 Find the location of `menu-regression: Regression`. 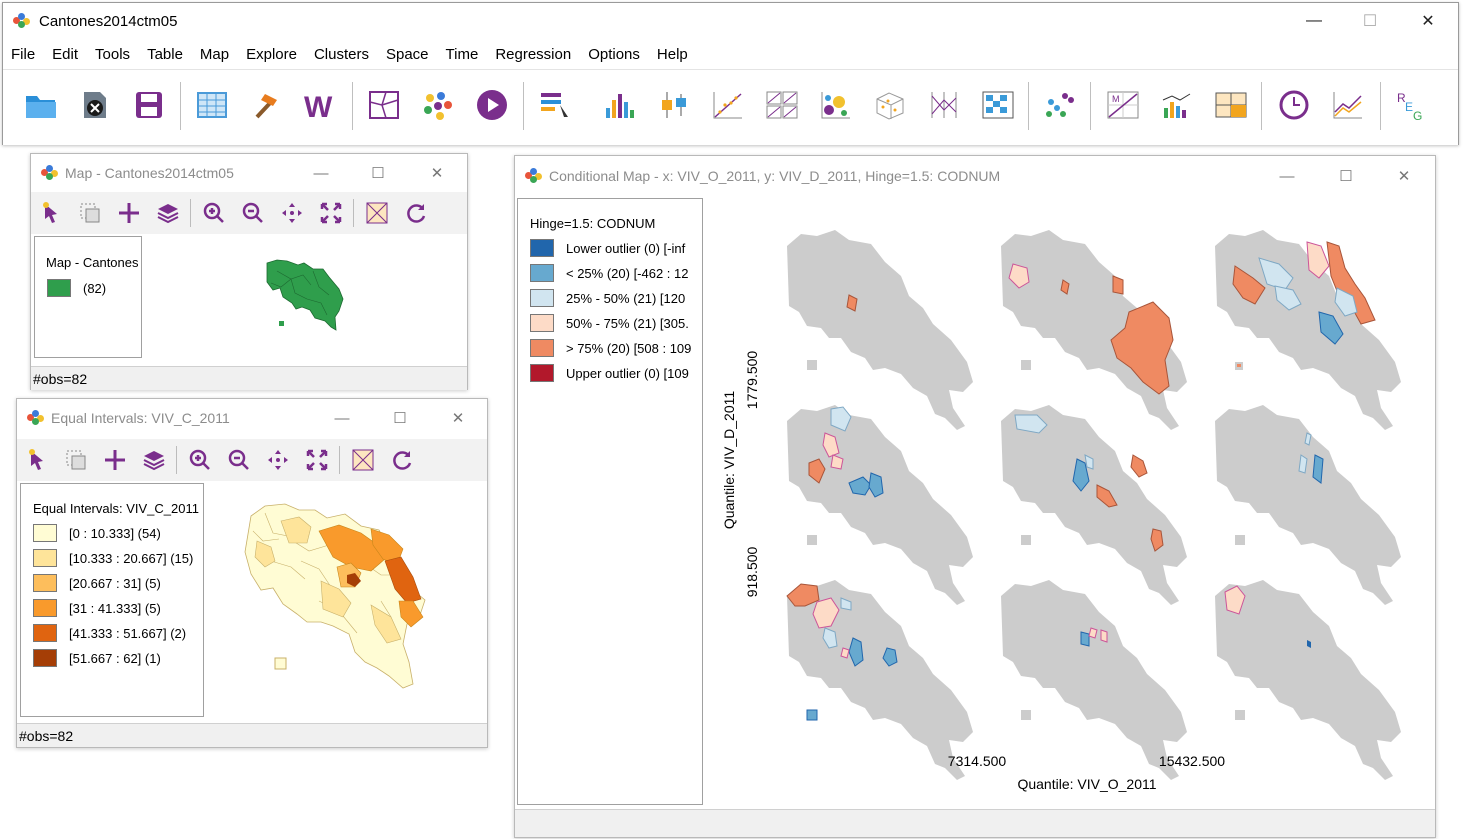

menu-regression: Regression is located at coordinates (533, 54).